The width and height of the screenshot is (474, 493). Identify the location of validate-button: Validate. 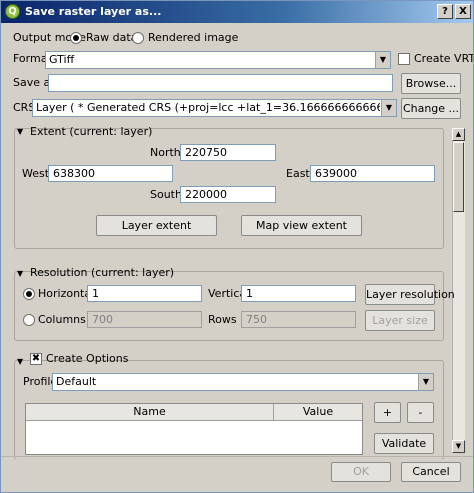
(404, 443).